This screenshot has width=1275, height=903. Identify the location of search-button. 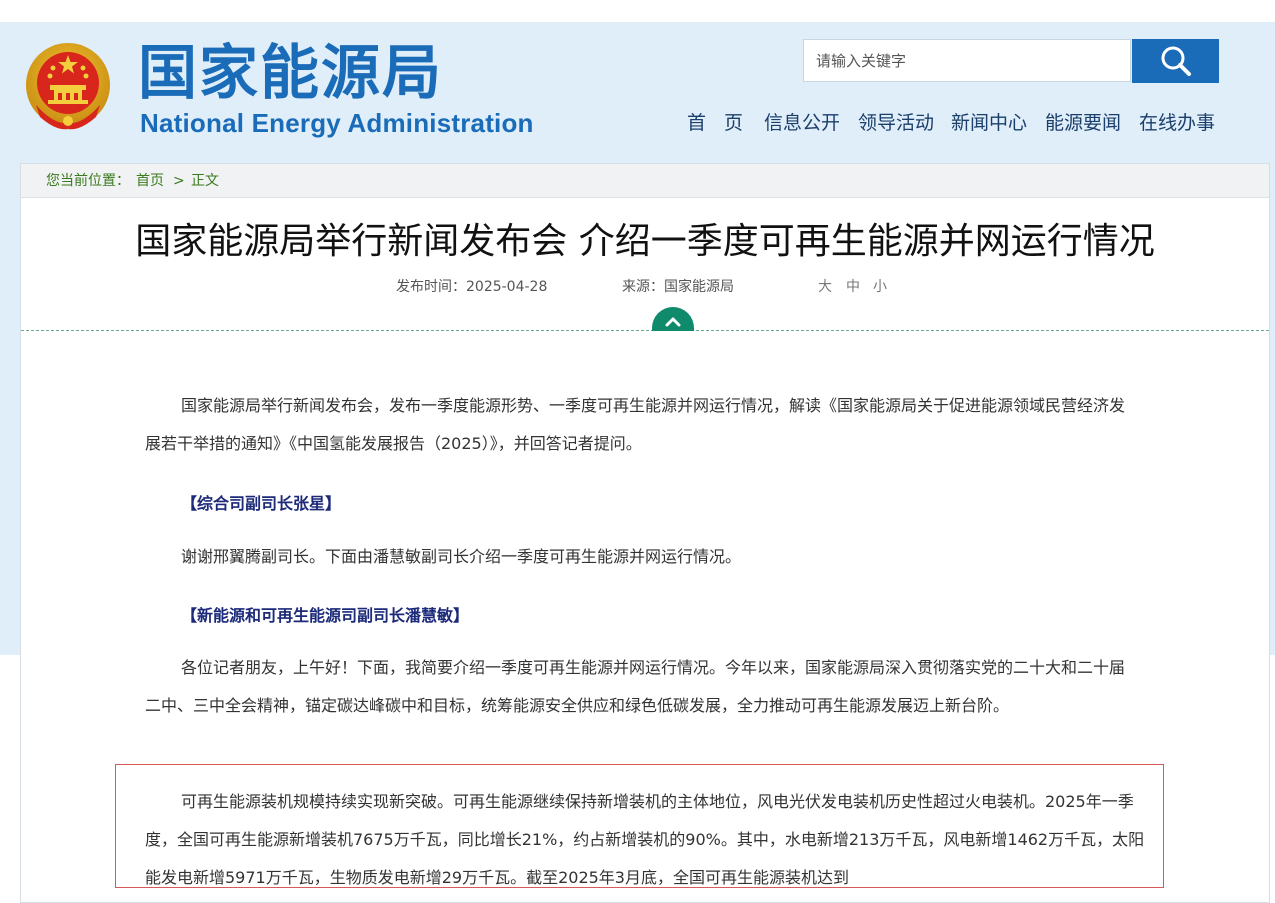
(1175, 61).